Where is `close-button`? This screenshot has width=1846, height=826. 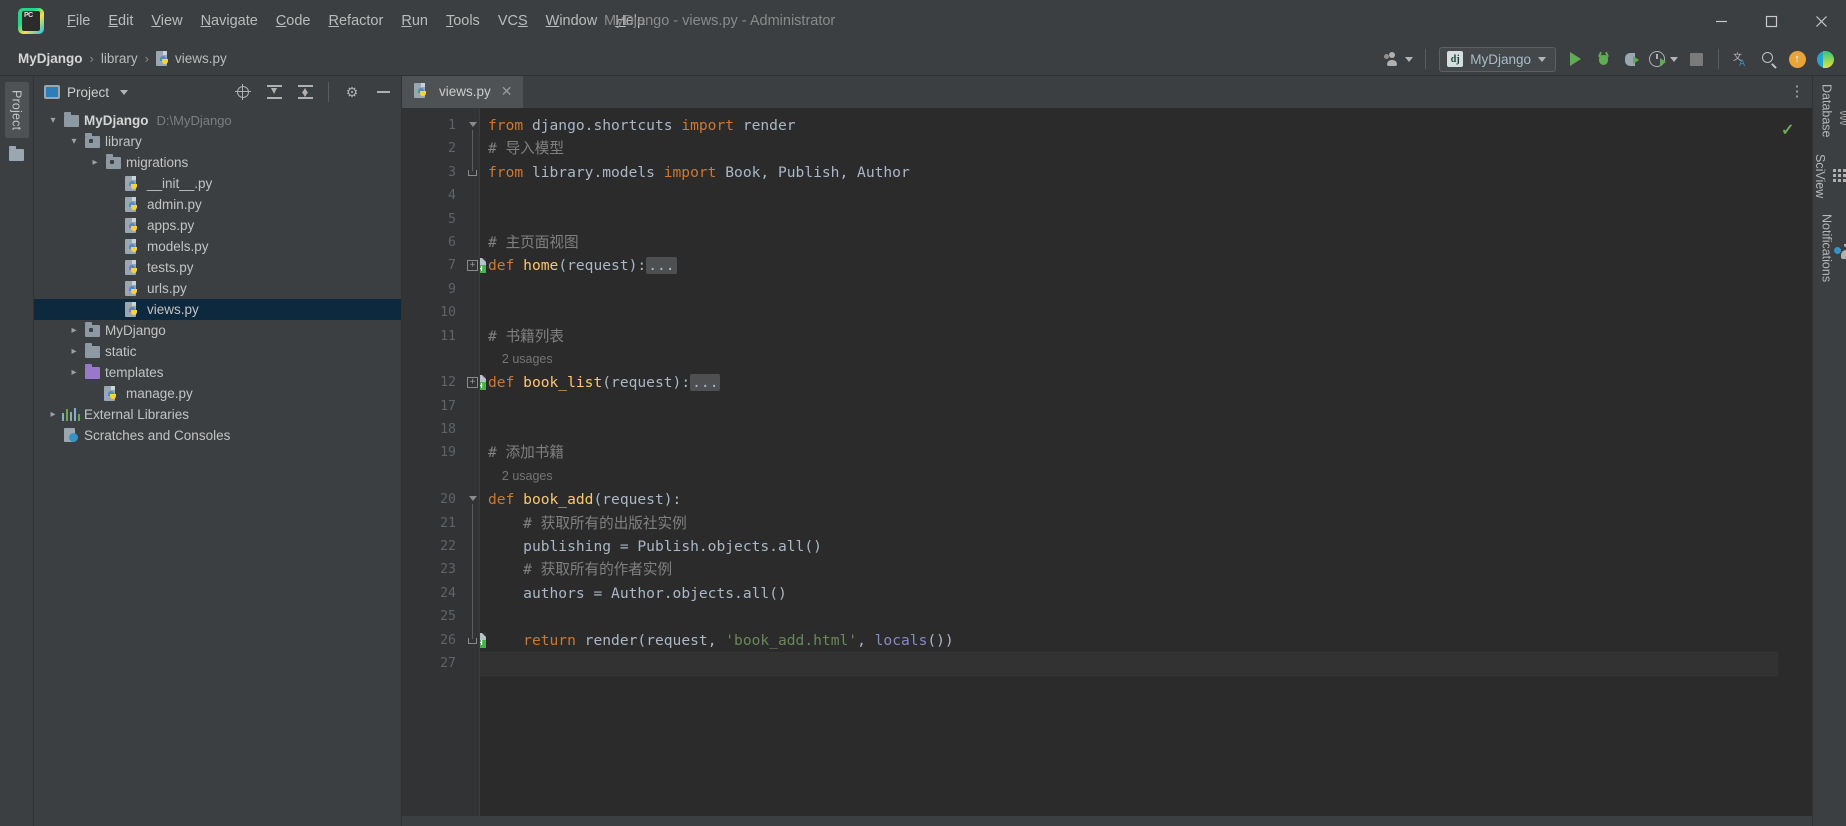
close-button is located at coordinates (1821, 21).